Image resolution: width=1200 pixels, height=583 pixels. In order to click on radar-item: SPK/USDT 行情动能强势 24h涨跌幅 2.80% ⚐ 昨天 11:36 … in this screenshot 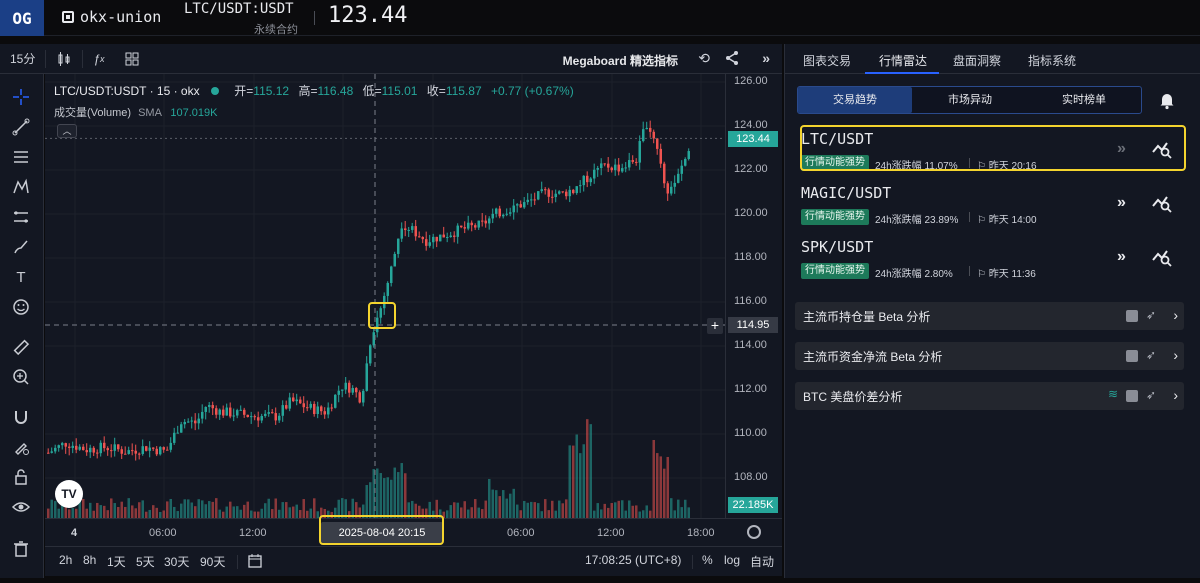, I will do `click(997, 262)`.